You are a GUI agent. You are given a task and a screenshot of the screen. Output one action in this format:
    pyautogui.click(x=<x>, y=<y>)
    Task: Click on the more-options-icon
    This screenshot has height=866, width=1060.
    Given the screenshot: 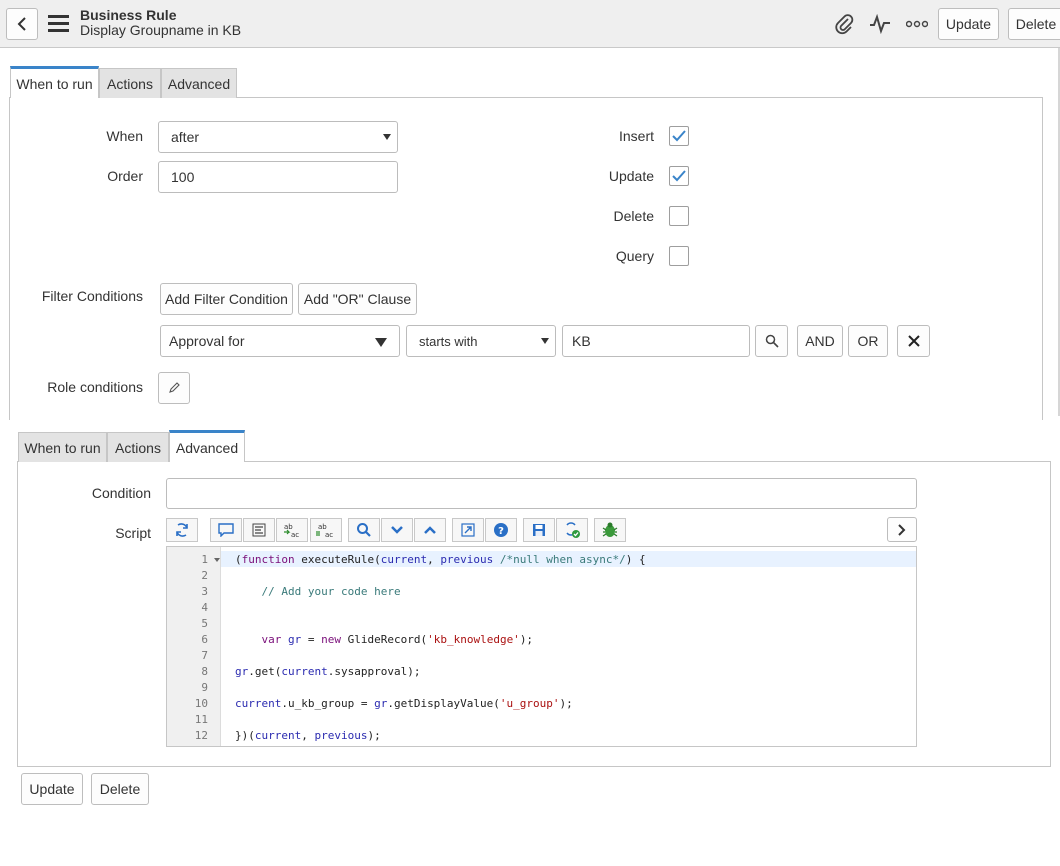 What is the action you would take?
    pyautogui.click(x=917, y=24)
    